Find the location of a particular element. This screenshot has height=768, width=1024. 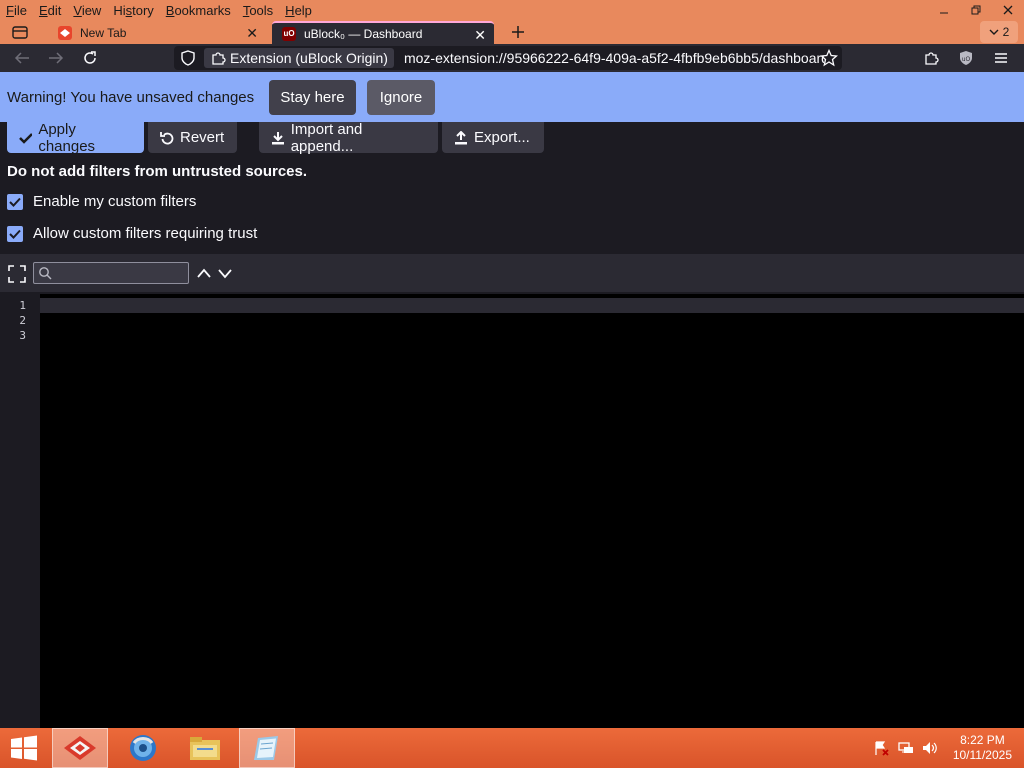

window-controls is located at coordinates (976, 10).